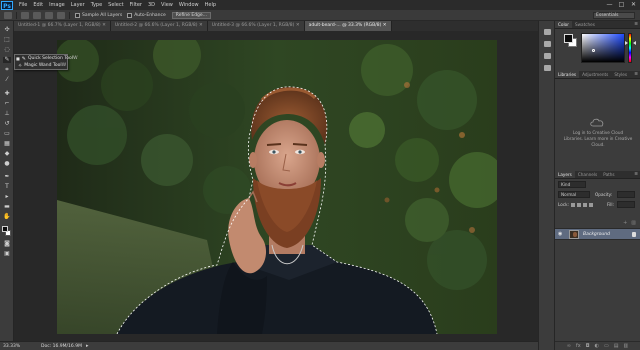  Describe the element at coordinates (7, 254) in the screenshot. I see `screen-mode-icon: ▣` at that location.